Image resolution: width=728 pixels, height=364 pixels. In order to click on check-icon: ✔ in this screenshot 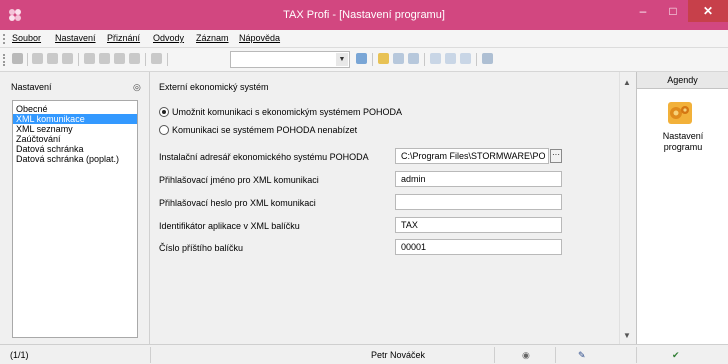, I will do `click(676, 355)`.